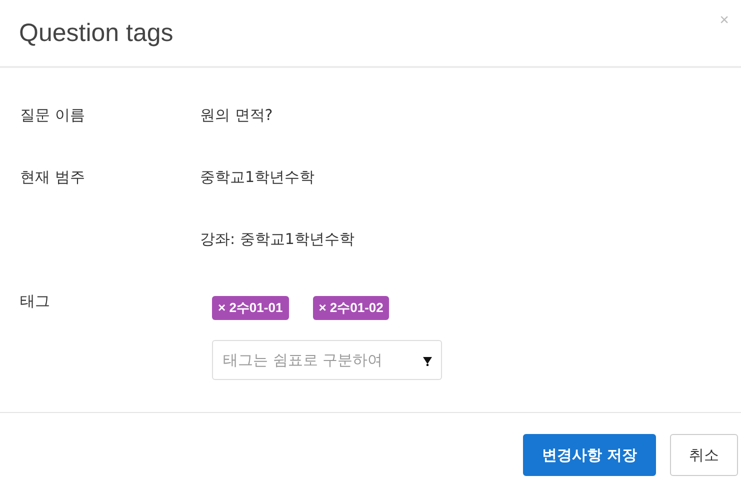 The width and height of the screenshot is (741, 482). What do you see at coordinates (427, 360) in the screenshot?
I see `caret-icon` at bounding box center [427, 360].